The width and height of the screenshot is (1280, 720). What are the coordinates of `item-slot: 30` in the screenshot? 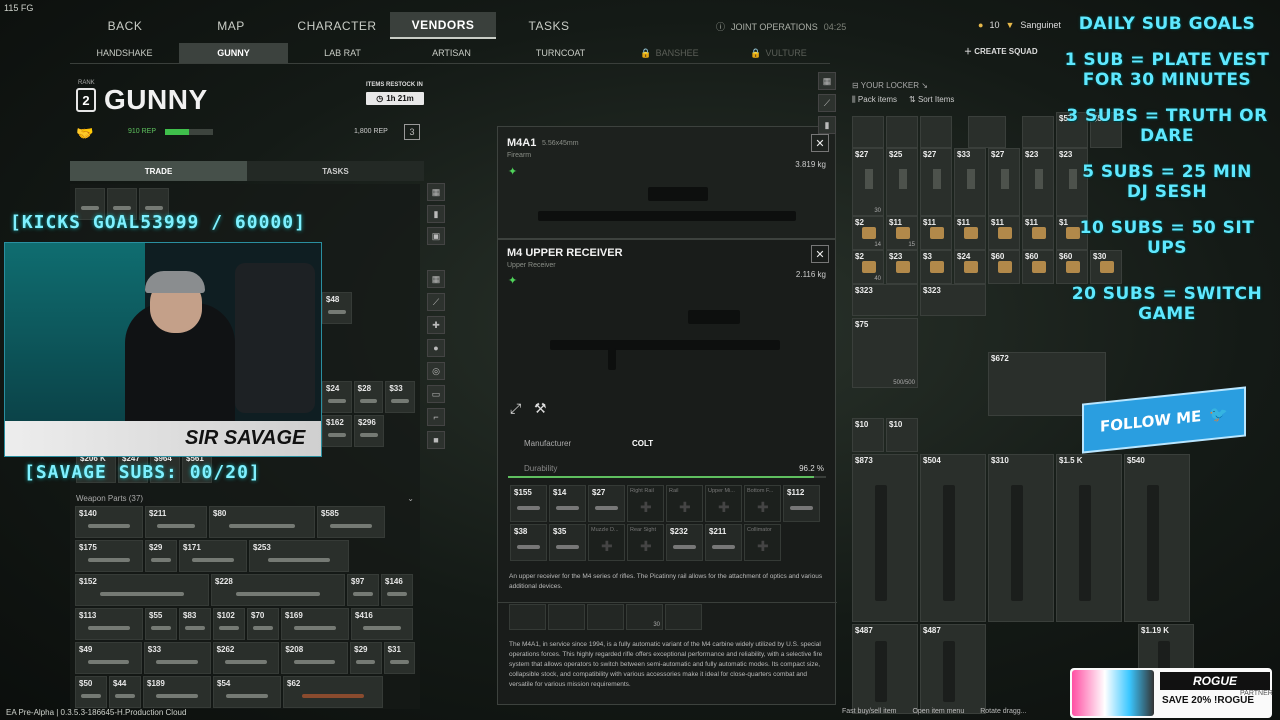 It's located at (644, 617).